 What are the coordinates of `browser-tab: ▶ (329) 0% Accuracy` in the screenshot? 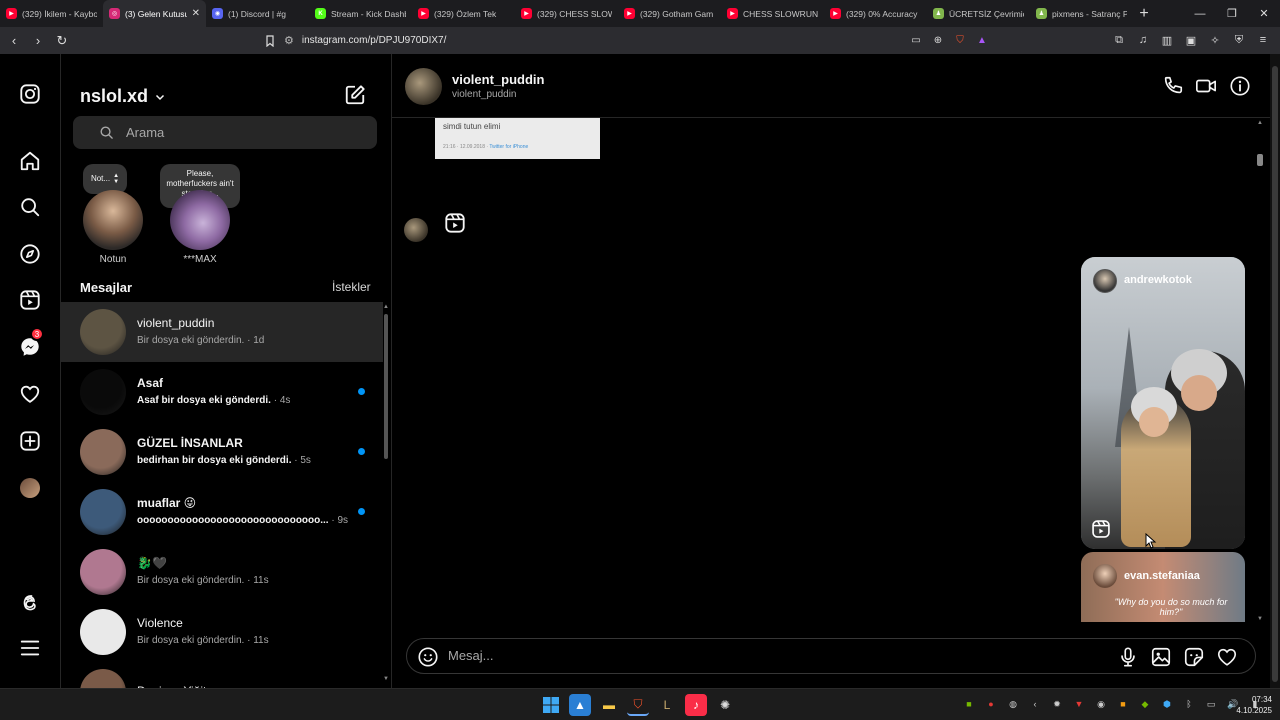 It's located at (875, 13).